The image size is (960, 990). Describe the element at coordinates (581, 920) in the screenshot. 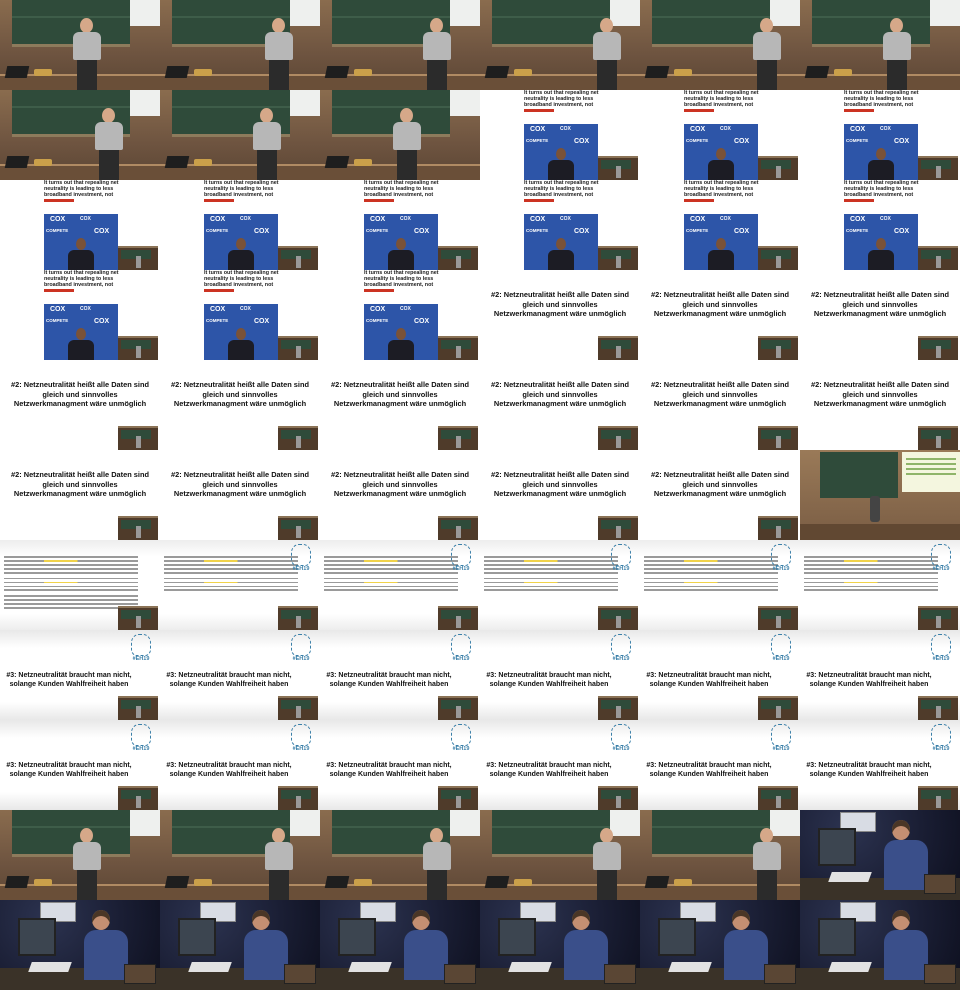

I see `person-head` at that location.